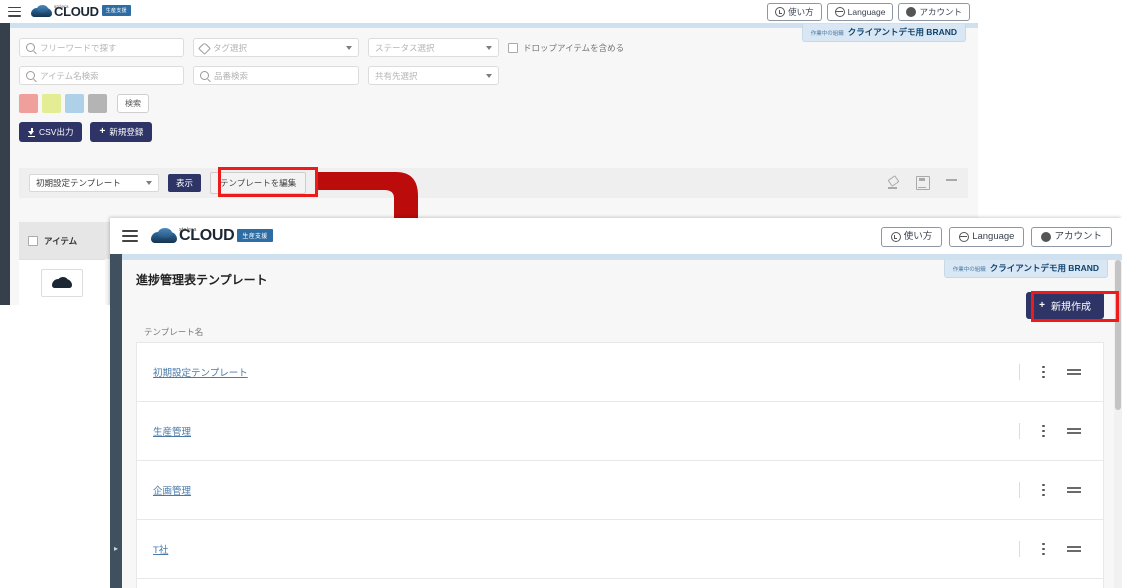 The height and width of the screenshot is (588, 1122). Describe the element at coordinates (616, 236) in the screenshot. I see `window2-topbar: stclera CLOUD 生産支援 使い方 Language アカウント` at that location.